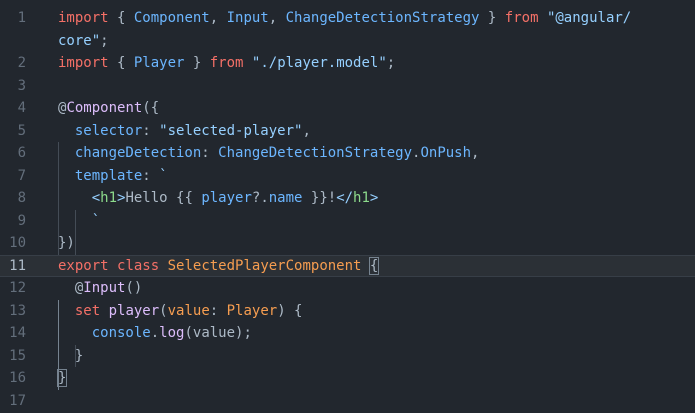  What do you see at coordinates (347, 41) in the screenshot?
I see `code-line: core";` at bounding box center [347, 41].